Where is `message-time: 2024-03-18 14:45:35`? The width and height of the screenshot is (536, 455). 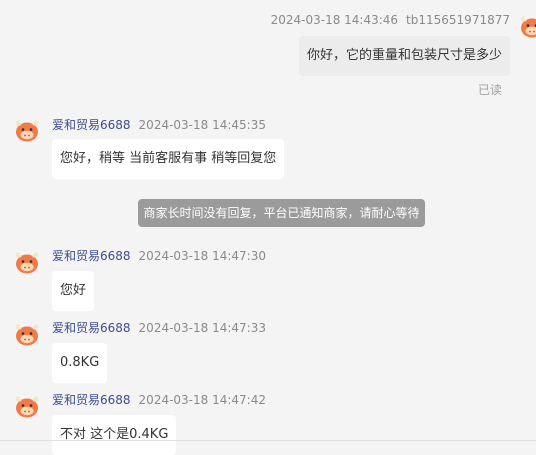 message-time: 2024-03-18 14:45:35 is located at coordinates (202, 125).